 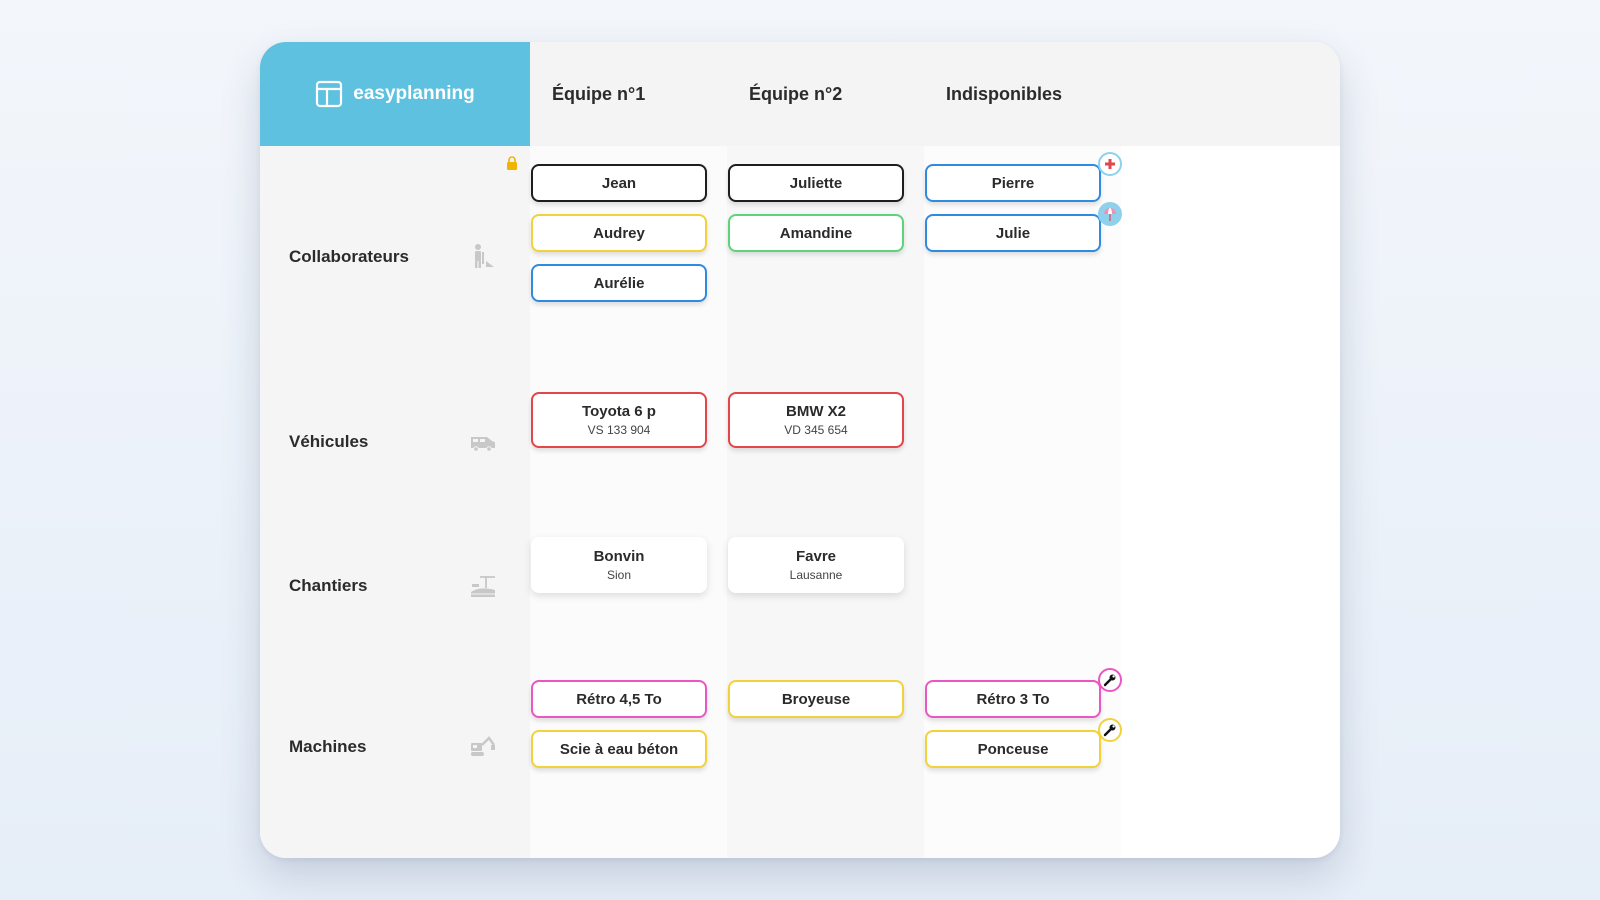 I want to click on app-name: easyplanning, so click(x=414, y=93).